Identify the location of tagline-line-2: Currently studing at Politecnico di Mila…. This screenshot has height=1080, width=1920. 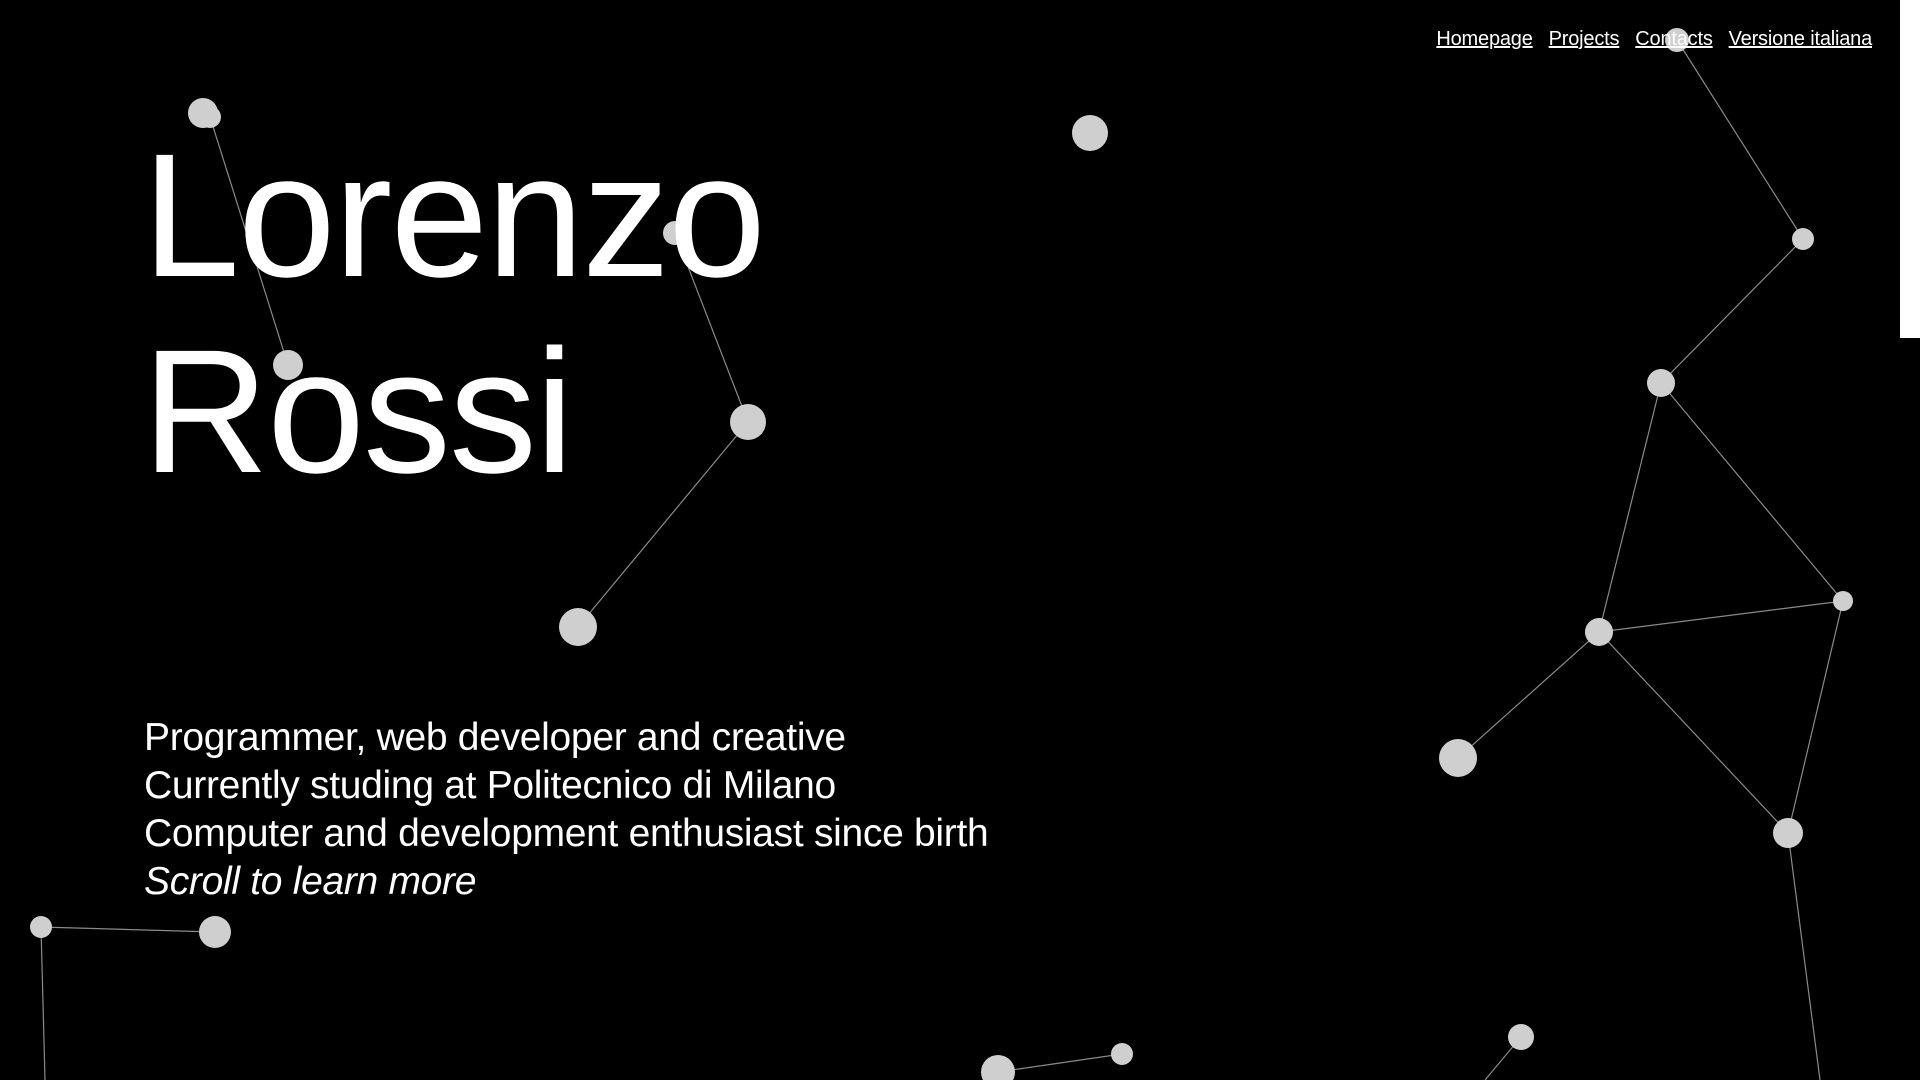
(490, 785).